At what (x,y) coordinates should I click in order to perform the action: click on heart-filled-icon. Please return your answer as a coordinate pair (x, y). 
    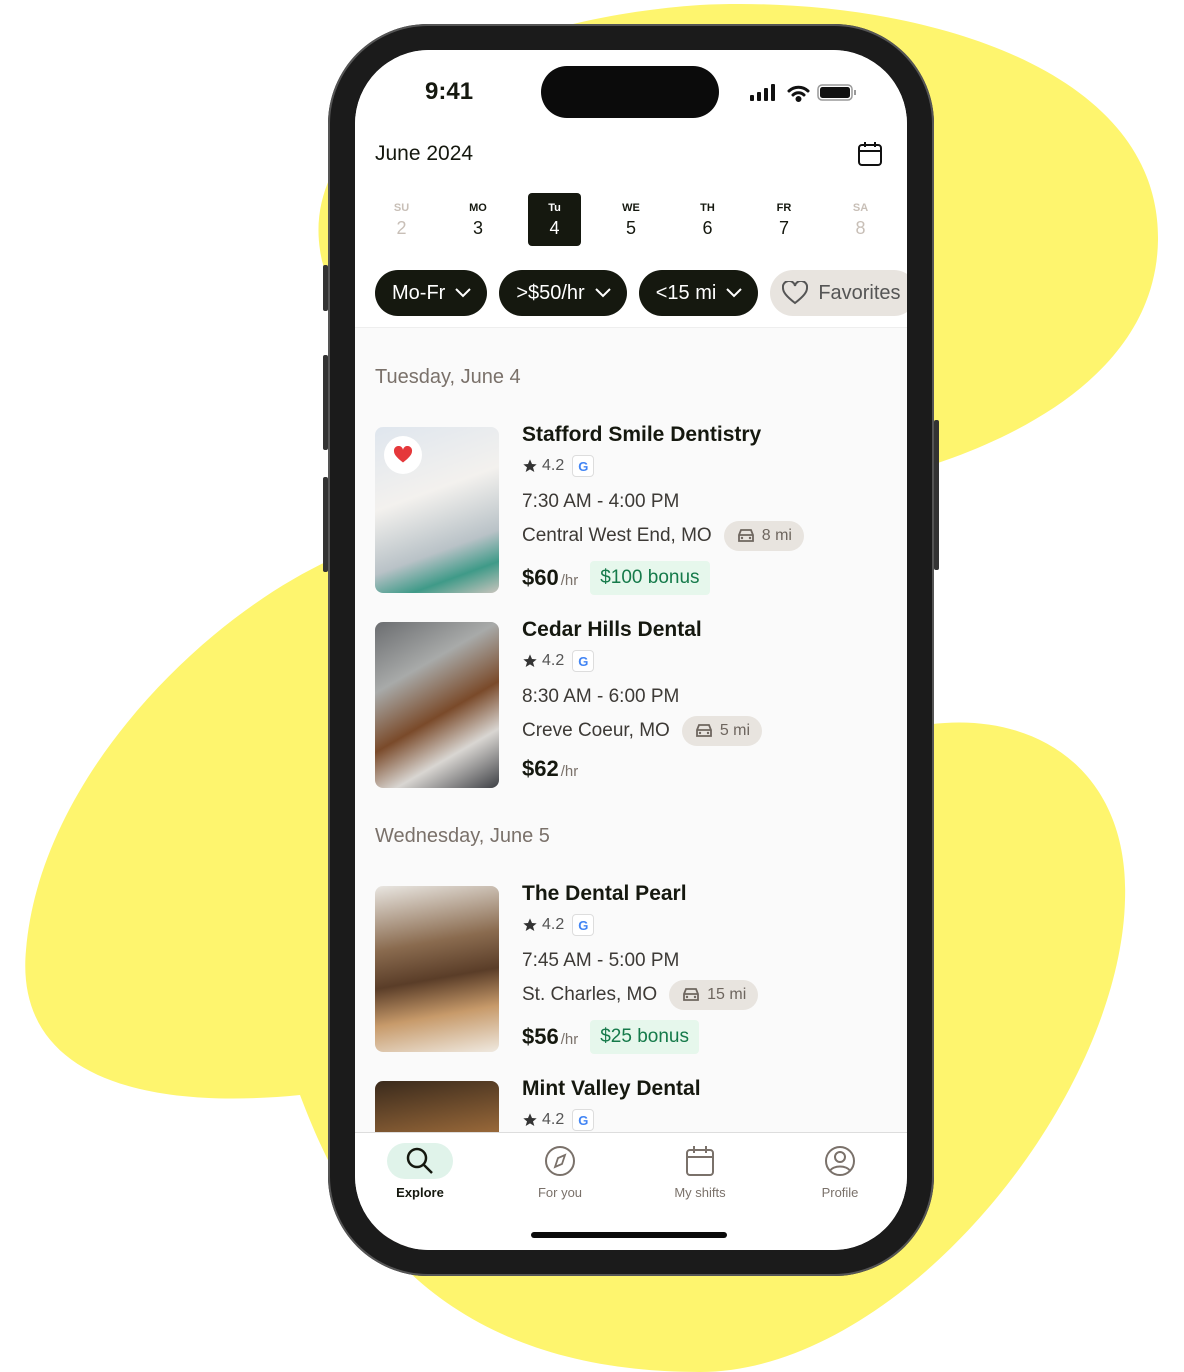
    Looking at the image, I should click on (403, 454).